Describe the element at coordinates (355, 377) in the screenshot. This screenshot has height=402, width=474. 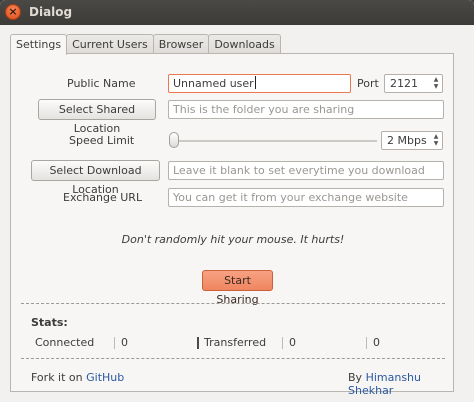
I see `by-text: By` at that location.